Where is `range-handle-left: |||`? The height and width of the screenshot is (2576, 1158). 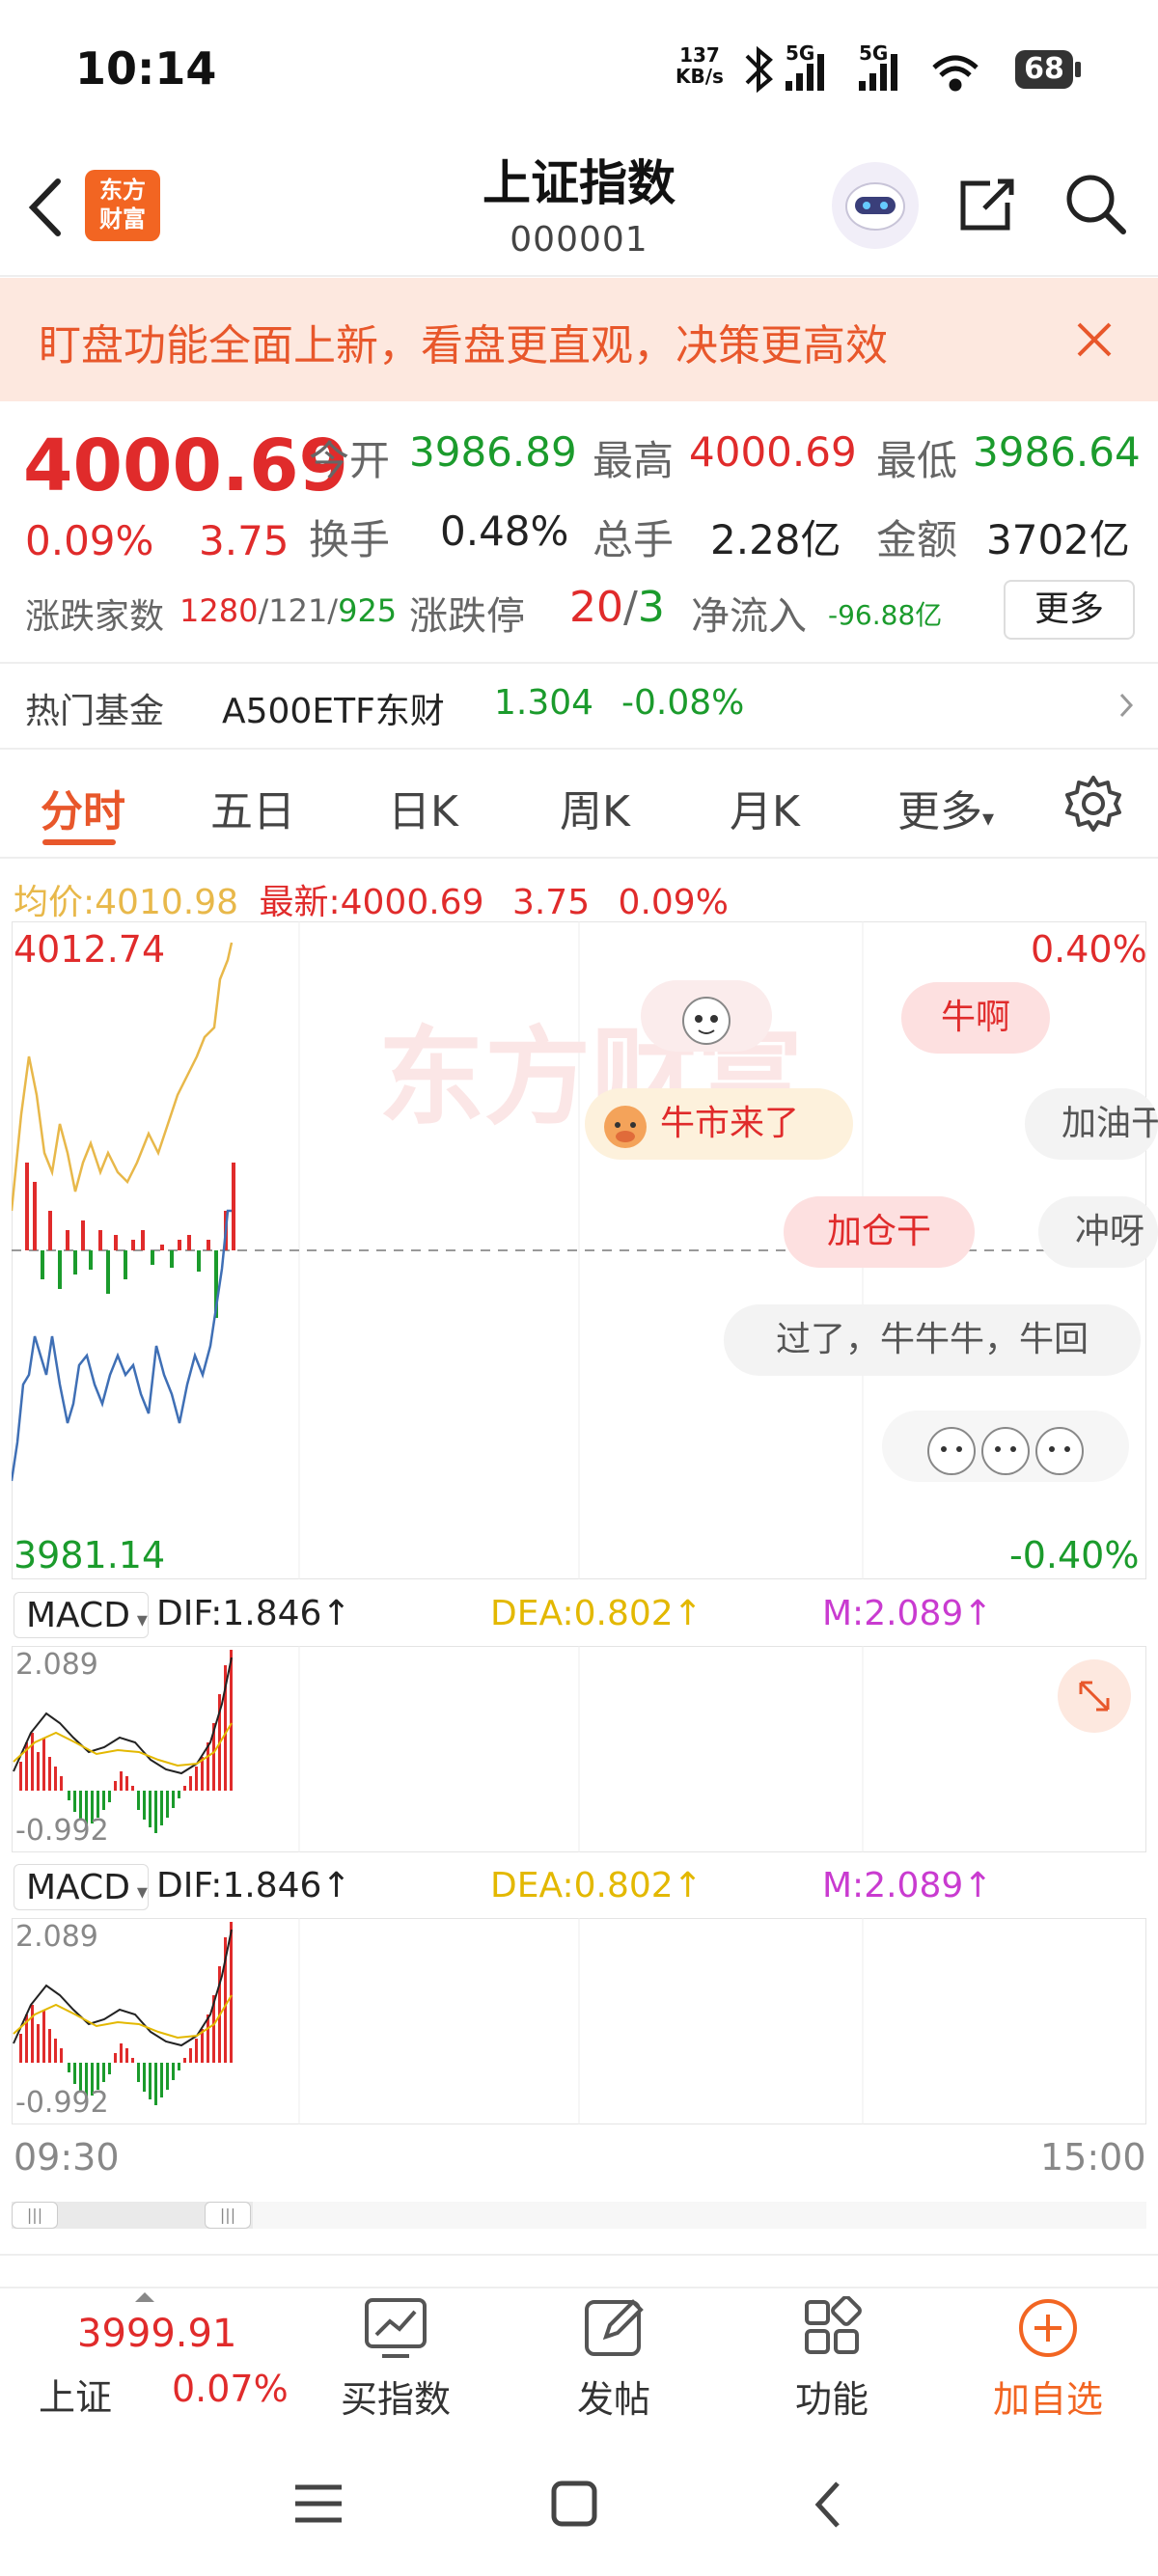
range-handle-left: ||| is located at coordinates (35, 2216).